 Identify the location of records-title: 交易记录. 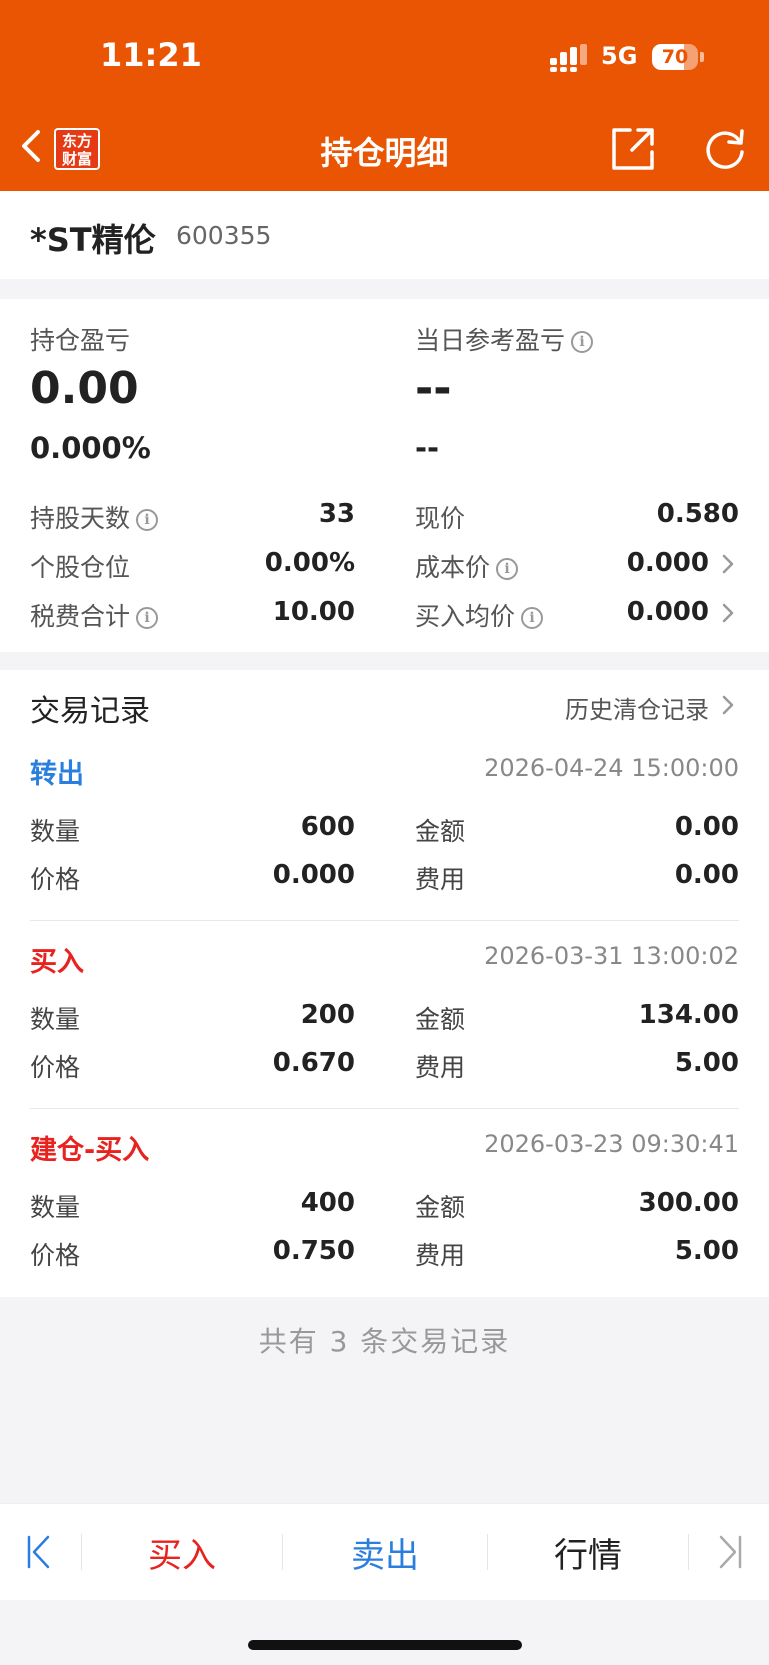
(90, 711).